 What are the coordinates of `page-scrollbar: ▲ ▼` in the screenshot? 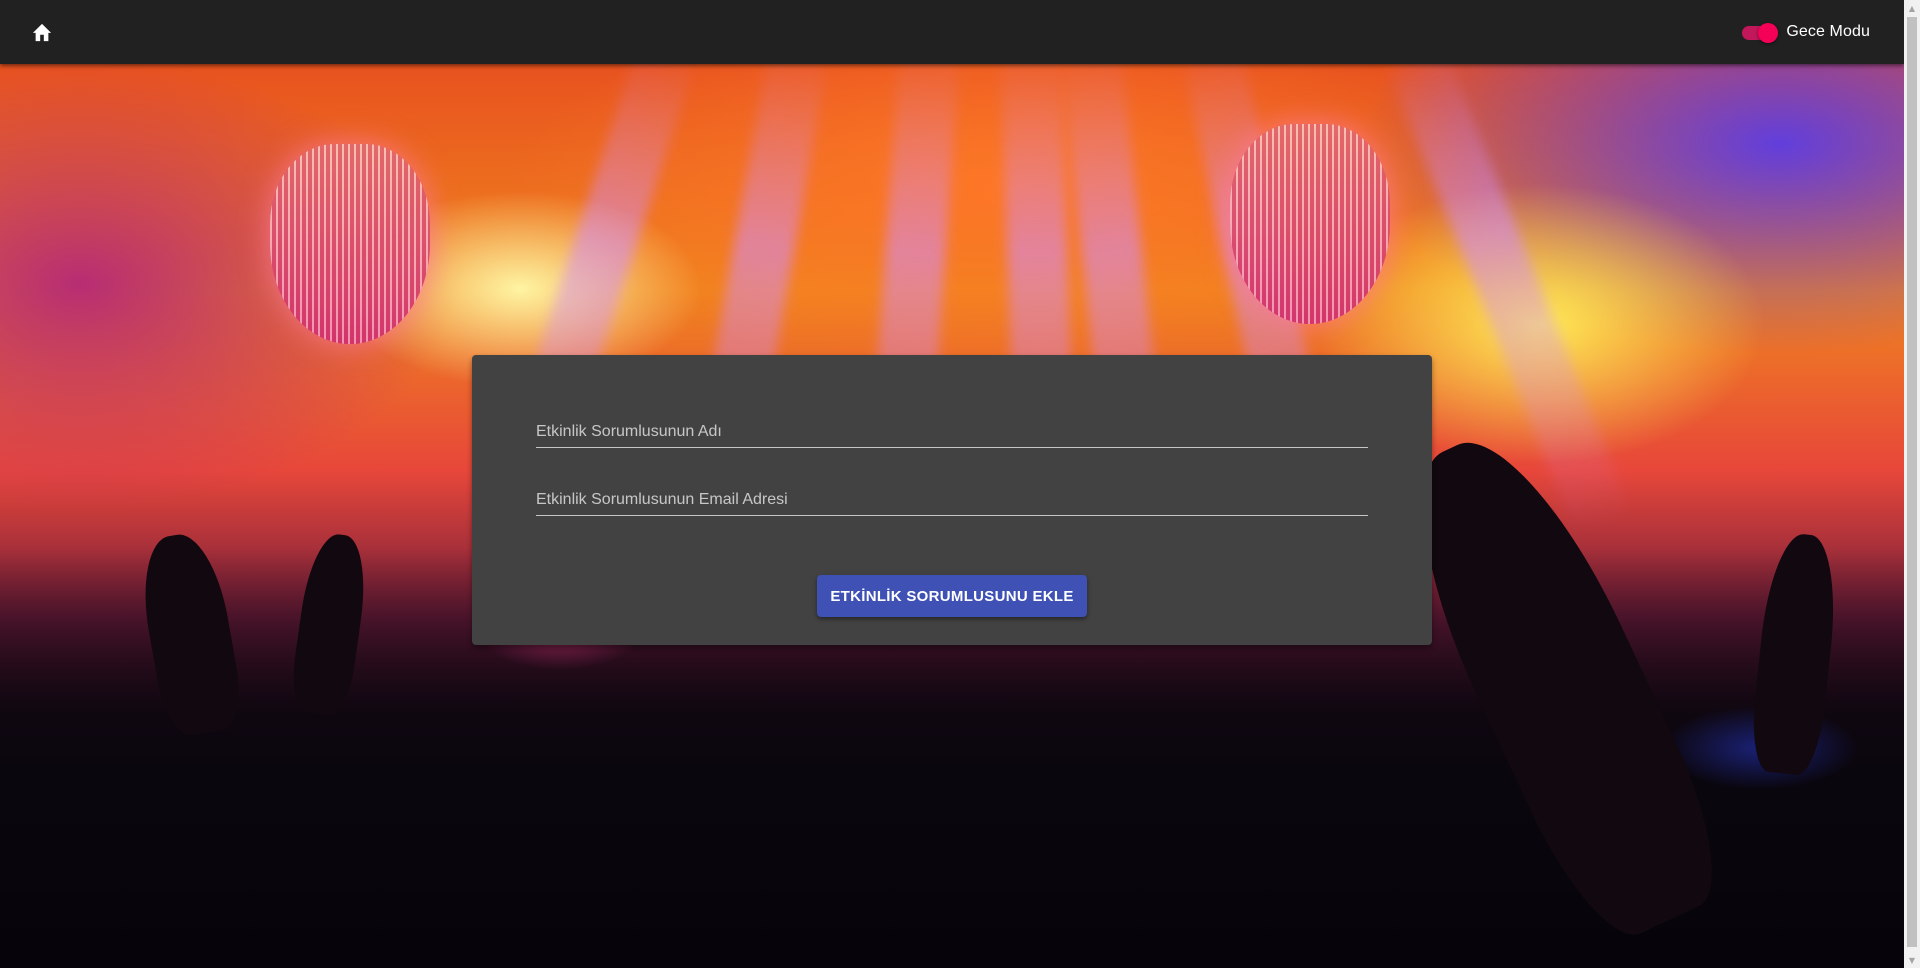 It's located at (1912, 484).